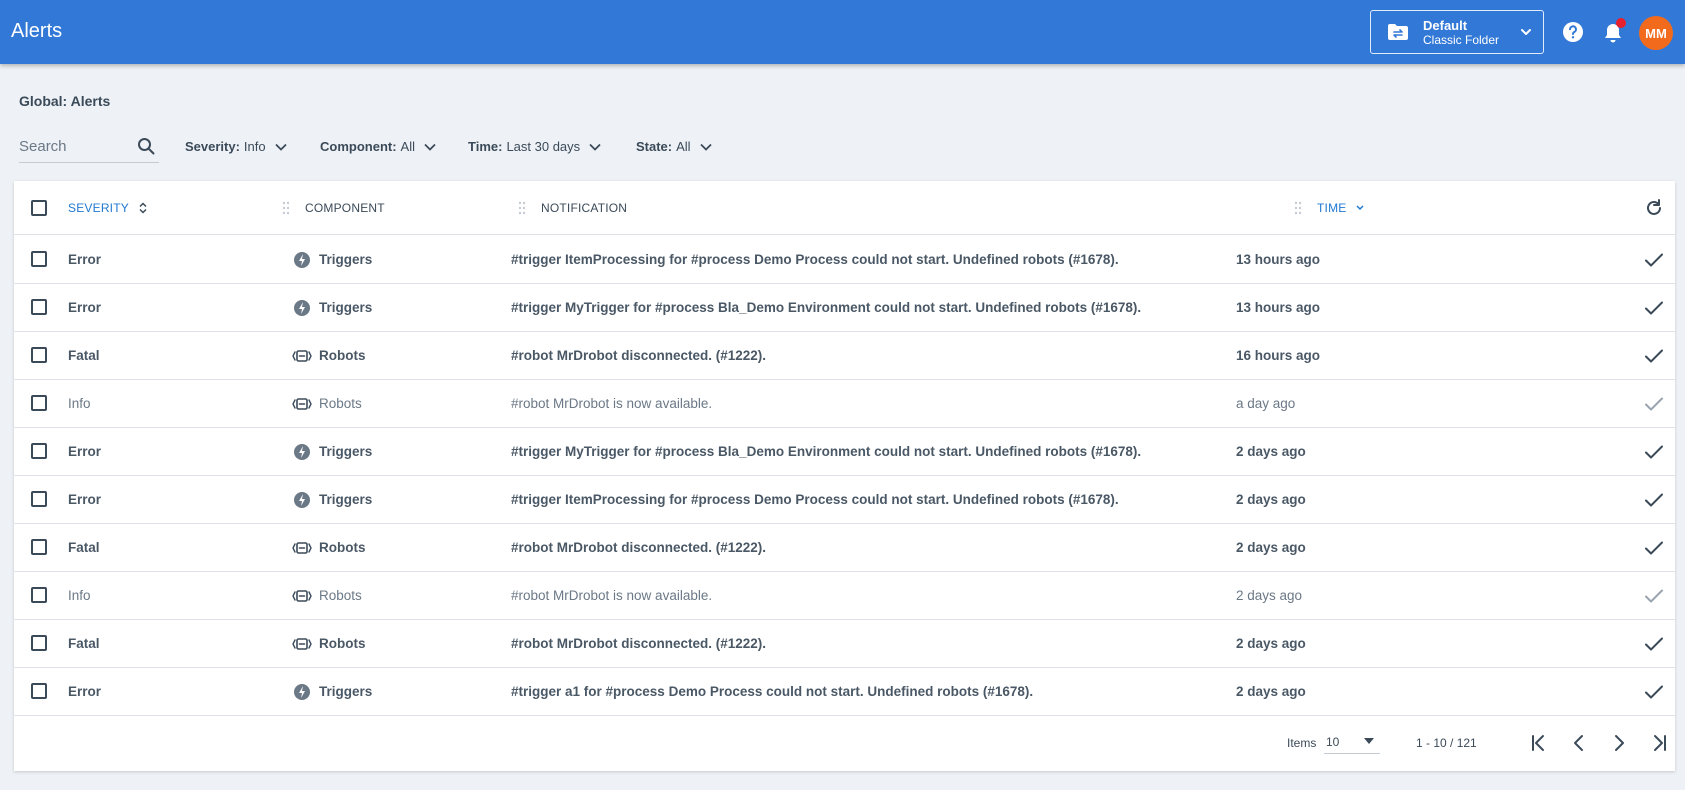  Describe the element at coordinates (98, 208) in the screenshot. I see `column-label: Severity` at that location.